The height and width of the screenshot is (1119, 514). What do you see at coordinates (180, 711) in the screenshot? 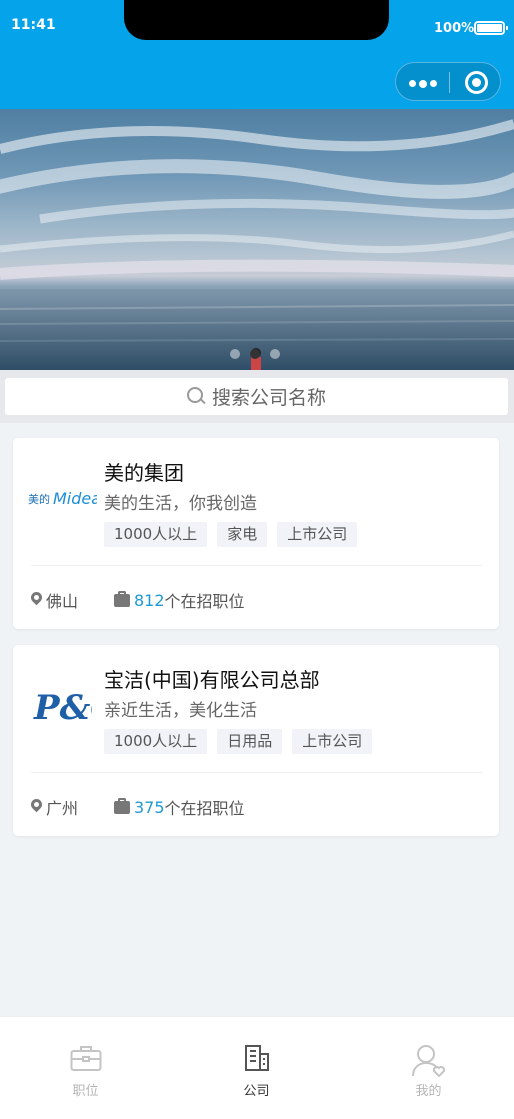
I see `company-slogan: 亲近生活，美化生活` at bounding box center [180, 711].